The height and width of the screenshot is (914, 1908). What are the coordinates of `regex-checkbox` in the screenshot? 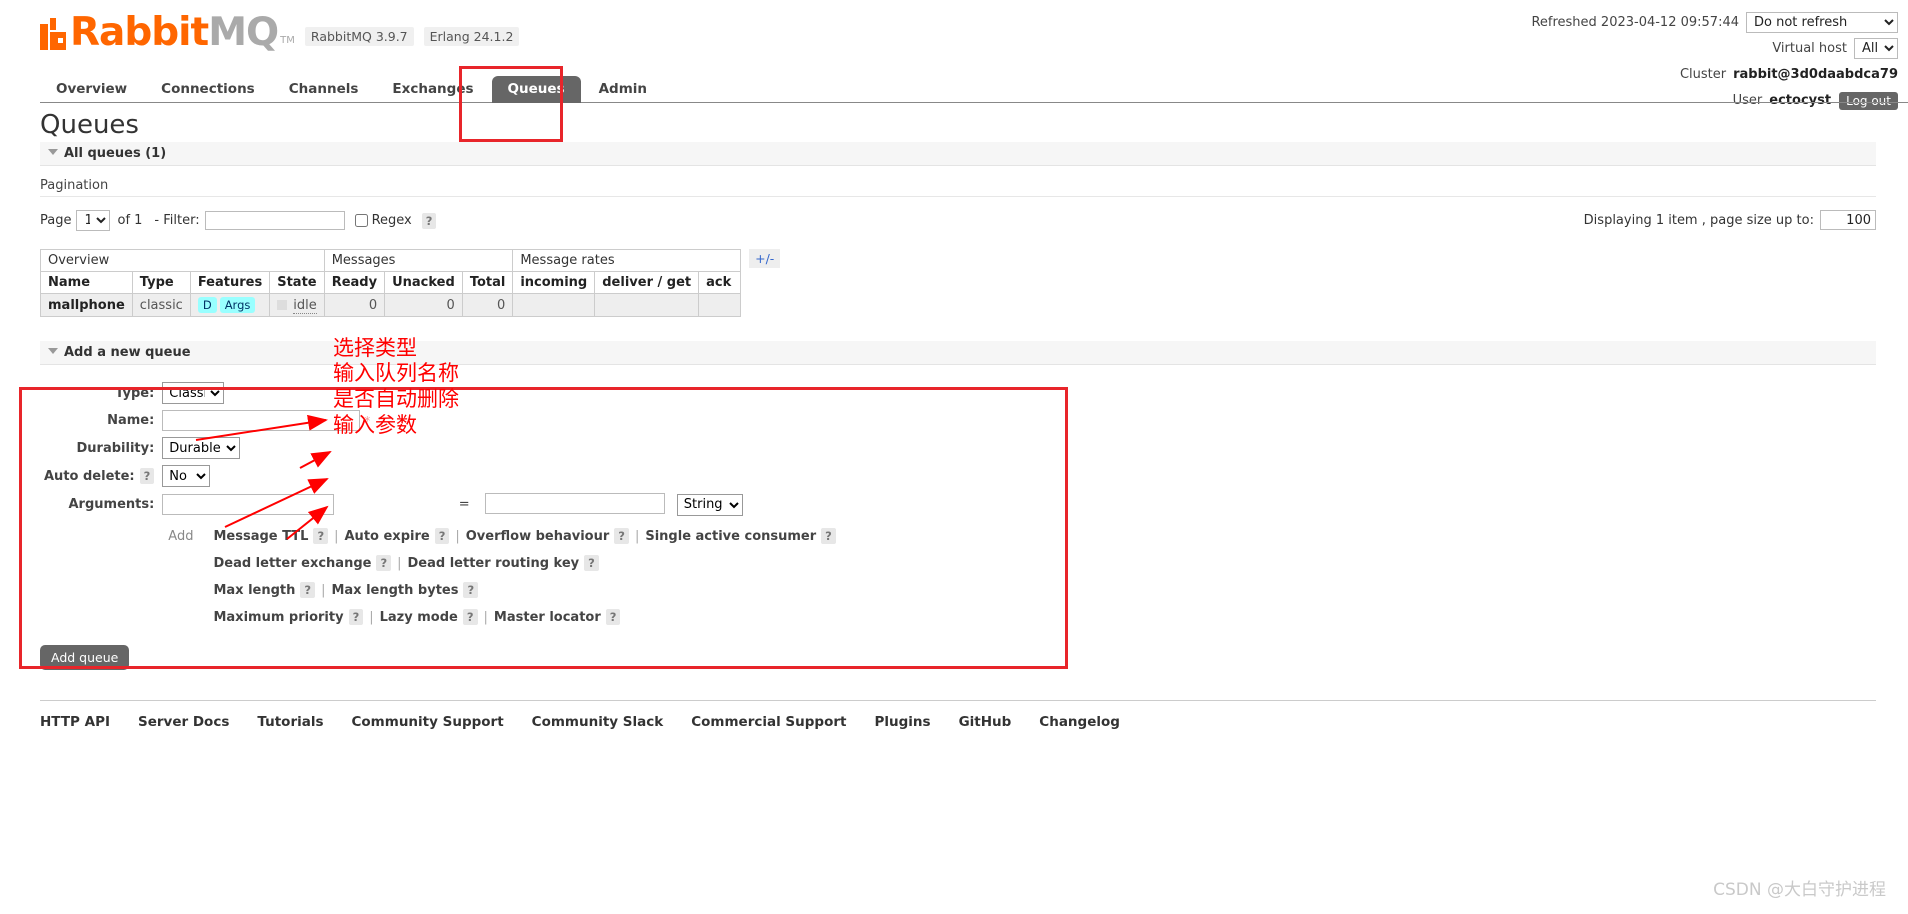 It's located at (361, 220).